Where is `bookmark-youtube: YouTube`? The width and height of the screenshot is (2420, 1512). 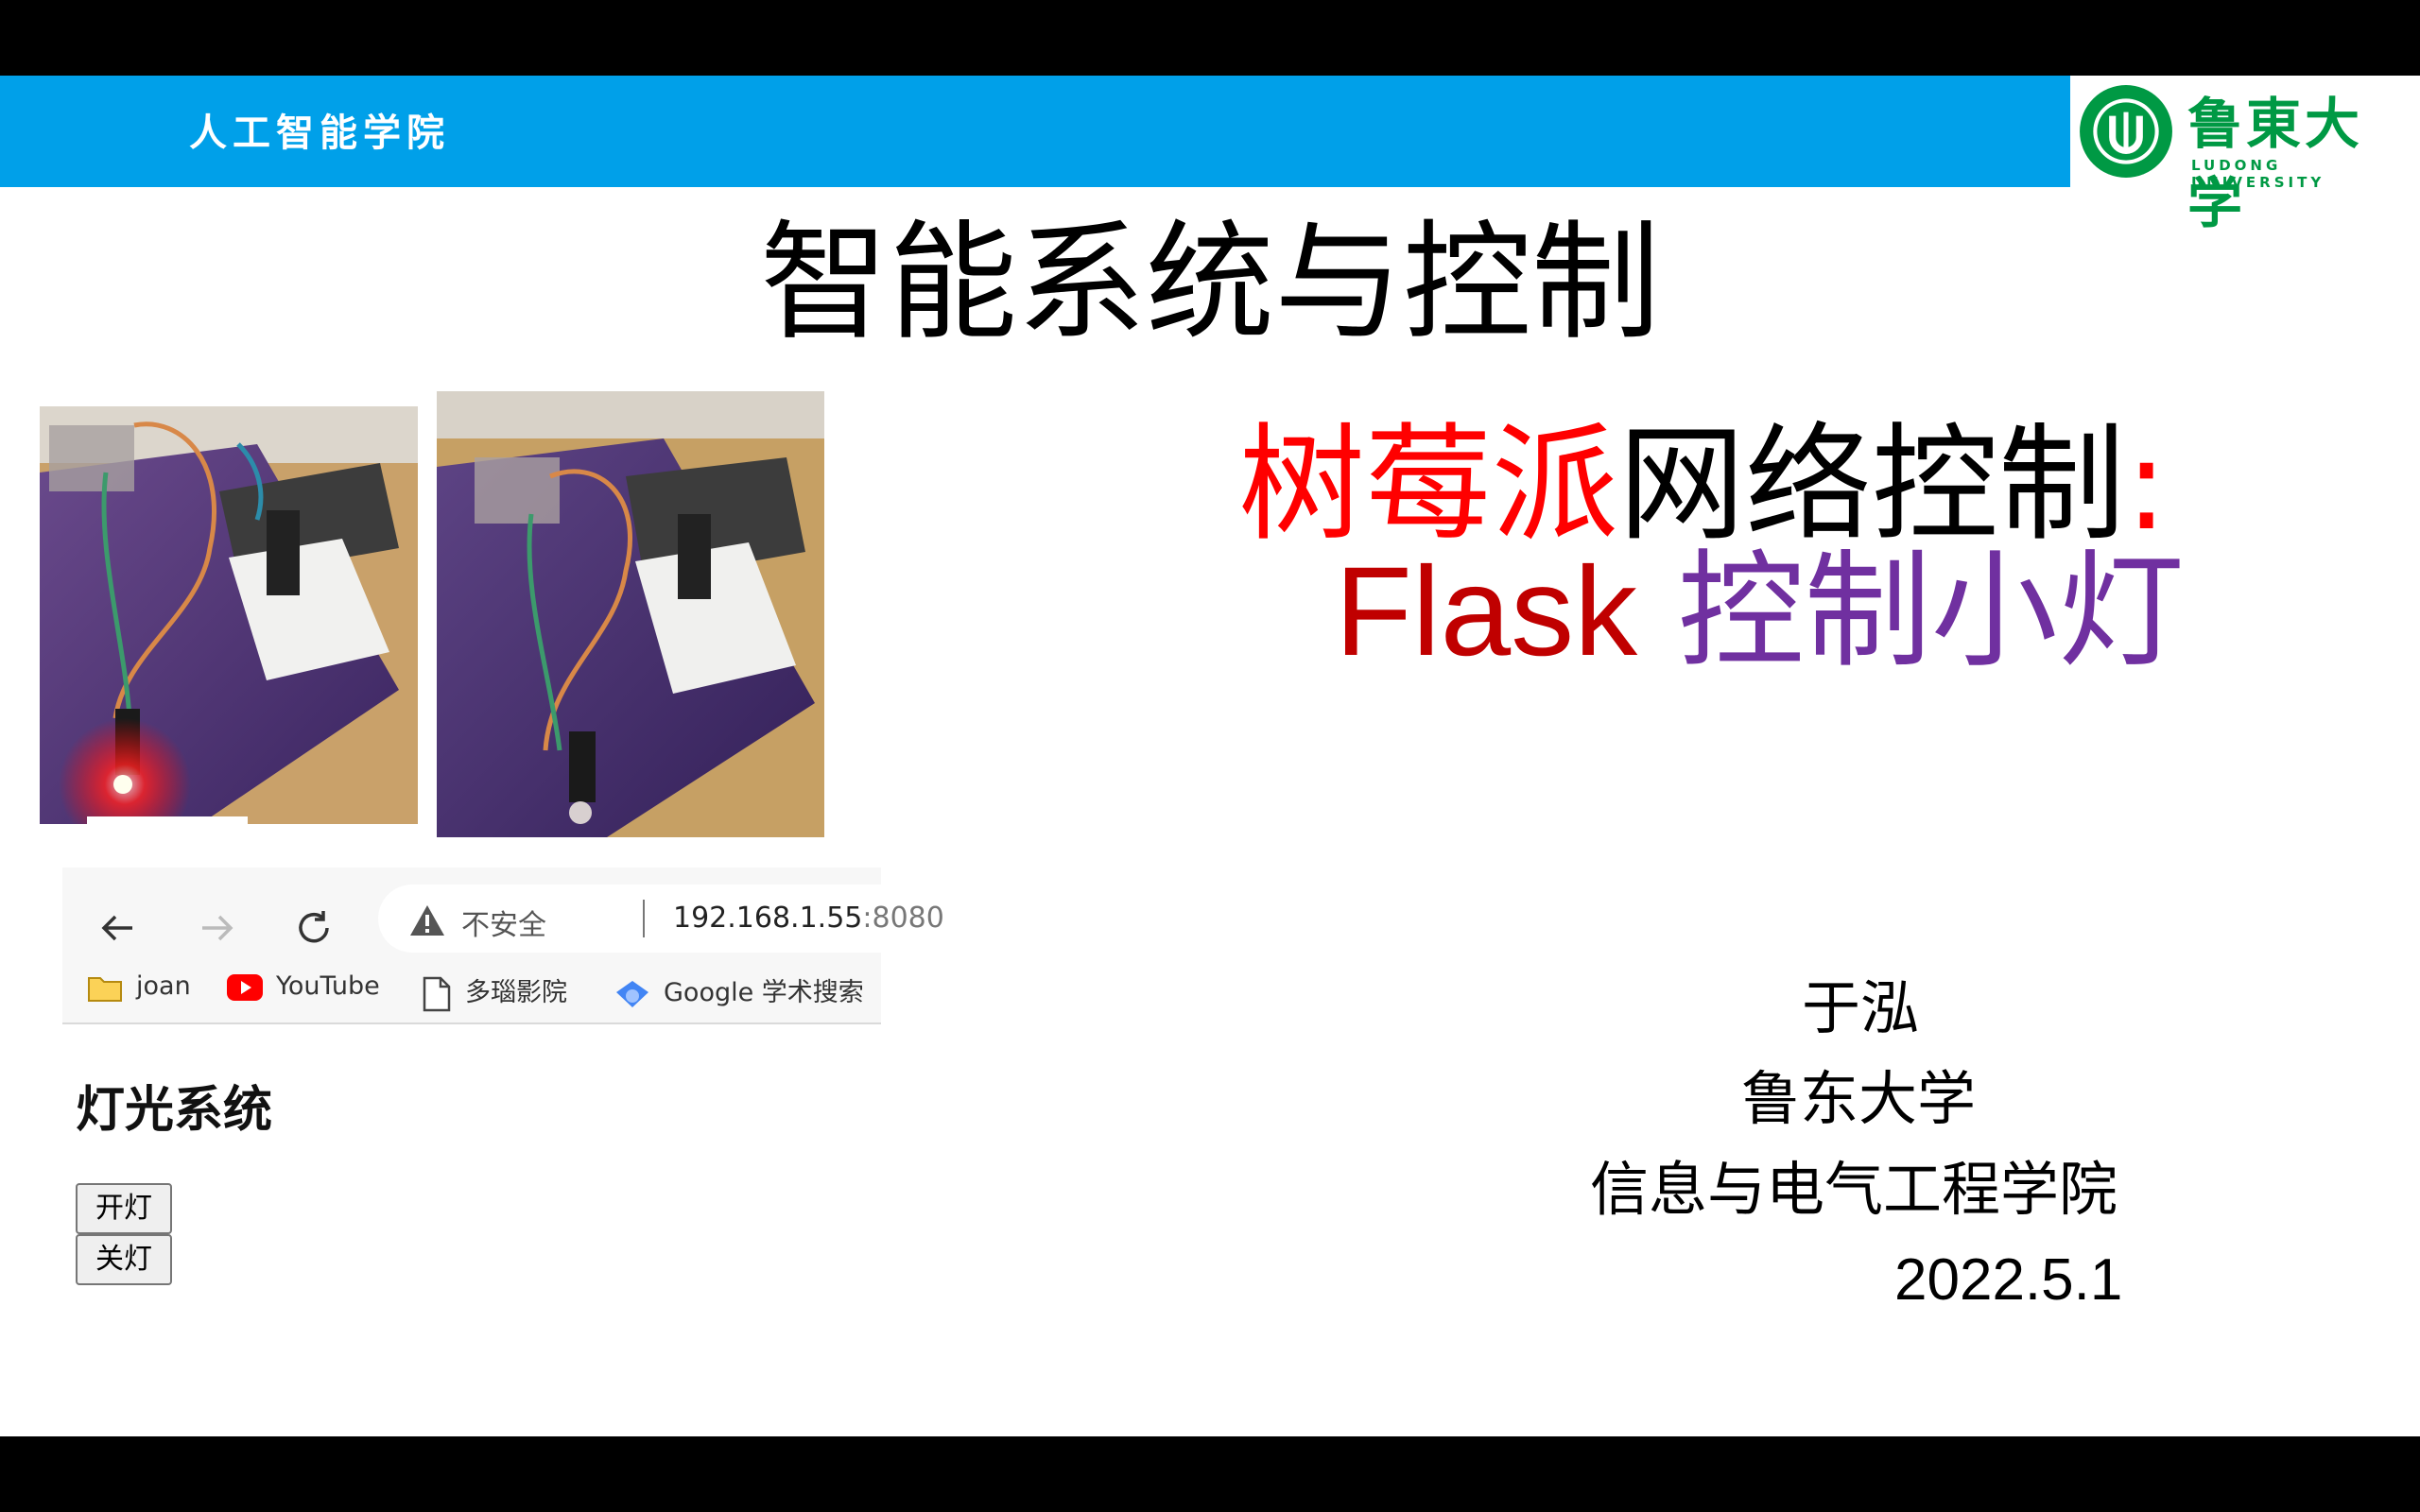
bookmark-youtube: YouTube is located at coordinates (303, 990).